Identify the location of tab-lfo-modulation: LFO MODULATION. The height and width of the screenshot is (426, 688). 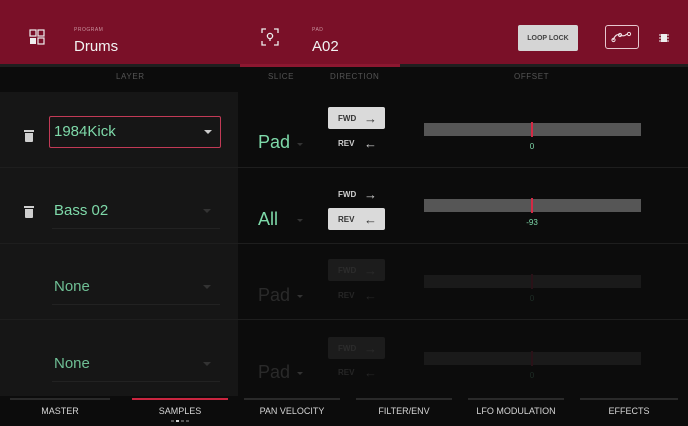
(516, 411).